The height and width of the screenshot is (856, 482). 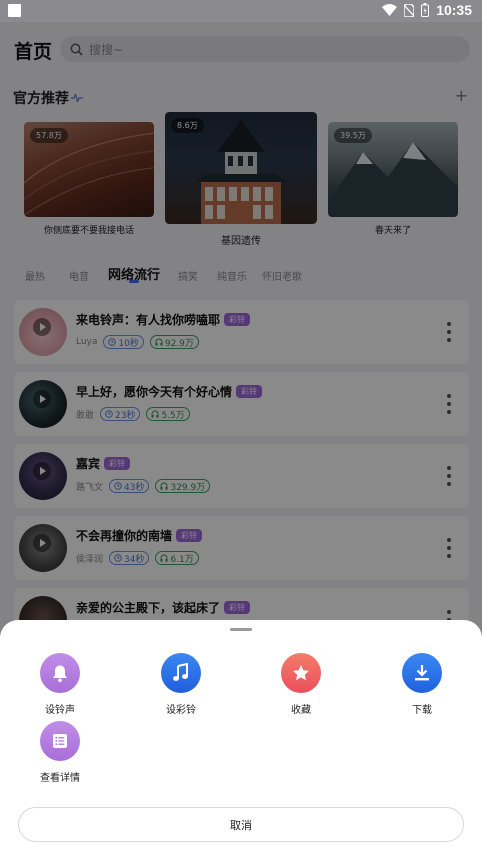 What do you see at coordinates (241, 824) in the screenshot?
I see `cancel-button: 取消` at bounding box center [241, 824].